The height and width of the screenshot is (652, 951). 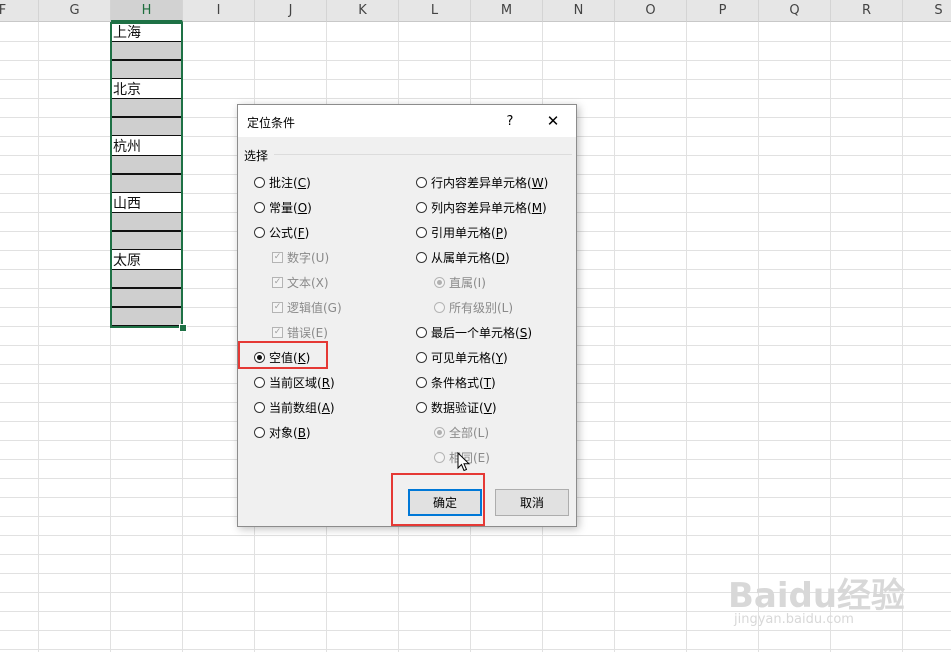 What do you see at coordinates (146, 221) in the screenshot?
I see `cell-h11` at bounding box center [146, 221].